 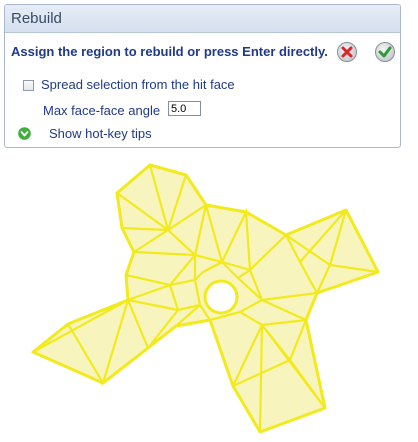 What do you see at coordinates (36, 18) in the screenshot?
I see `panel-title: Rebuild` at bounding box center [36, 18].